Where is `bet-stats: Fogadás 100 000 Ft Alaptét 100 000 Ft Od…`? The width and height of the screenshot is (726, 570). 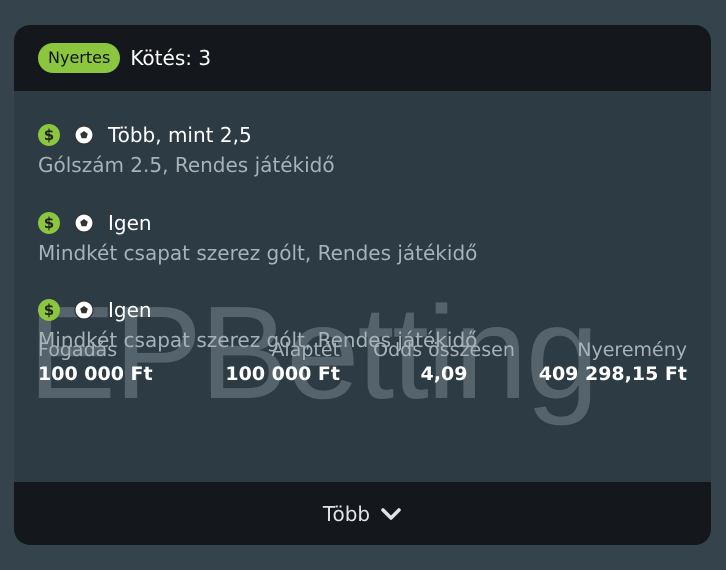 bet-stats: Fogadás 100 000 Ft Alaptét 100 000 Ft Od… is located at coordinates (362, 366).